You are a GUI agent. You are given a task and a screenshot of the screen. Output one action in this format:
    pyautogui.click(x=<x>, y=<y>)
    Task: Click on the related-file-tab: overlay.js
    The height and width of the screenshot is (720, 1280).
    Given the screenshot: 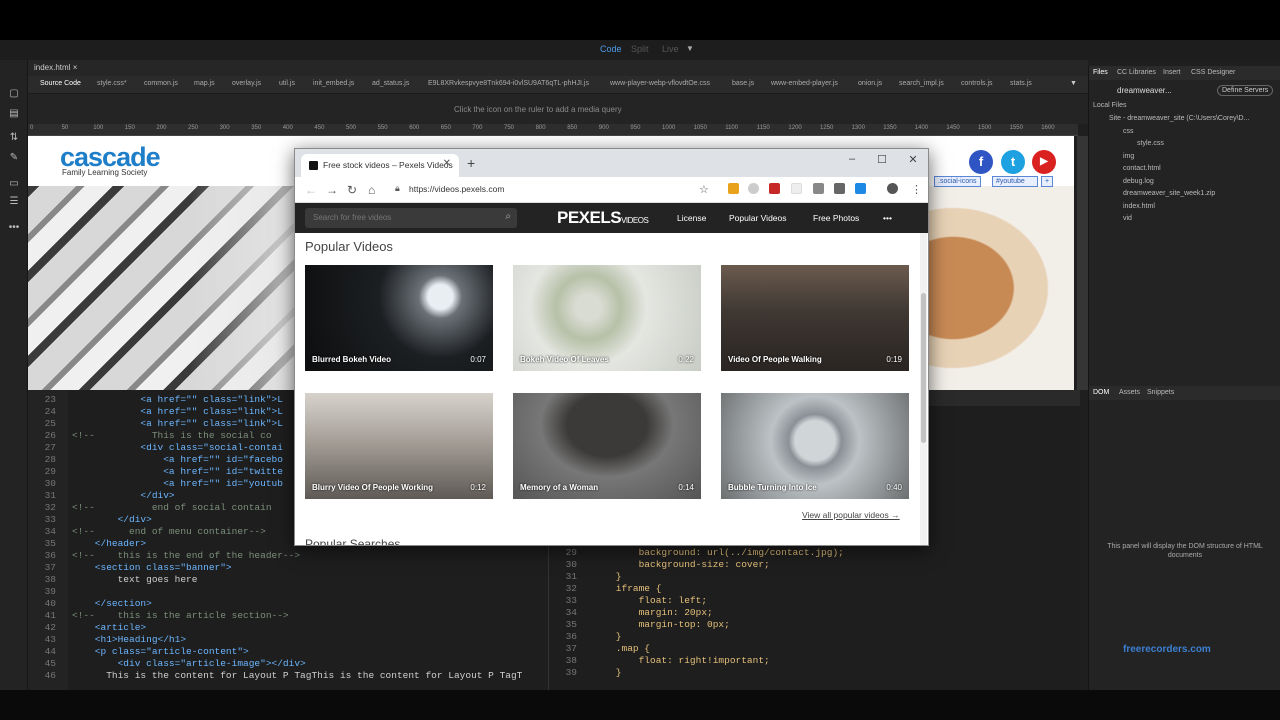 What is the action you would take?
    pyautogui.click(x=246, y=83)
    